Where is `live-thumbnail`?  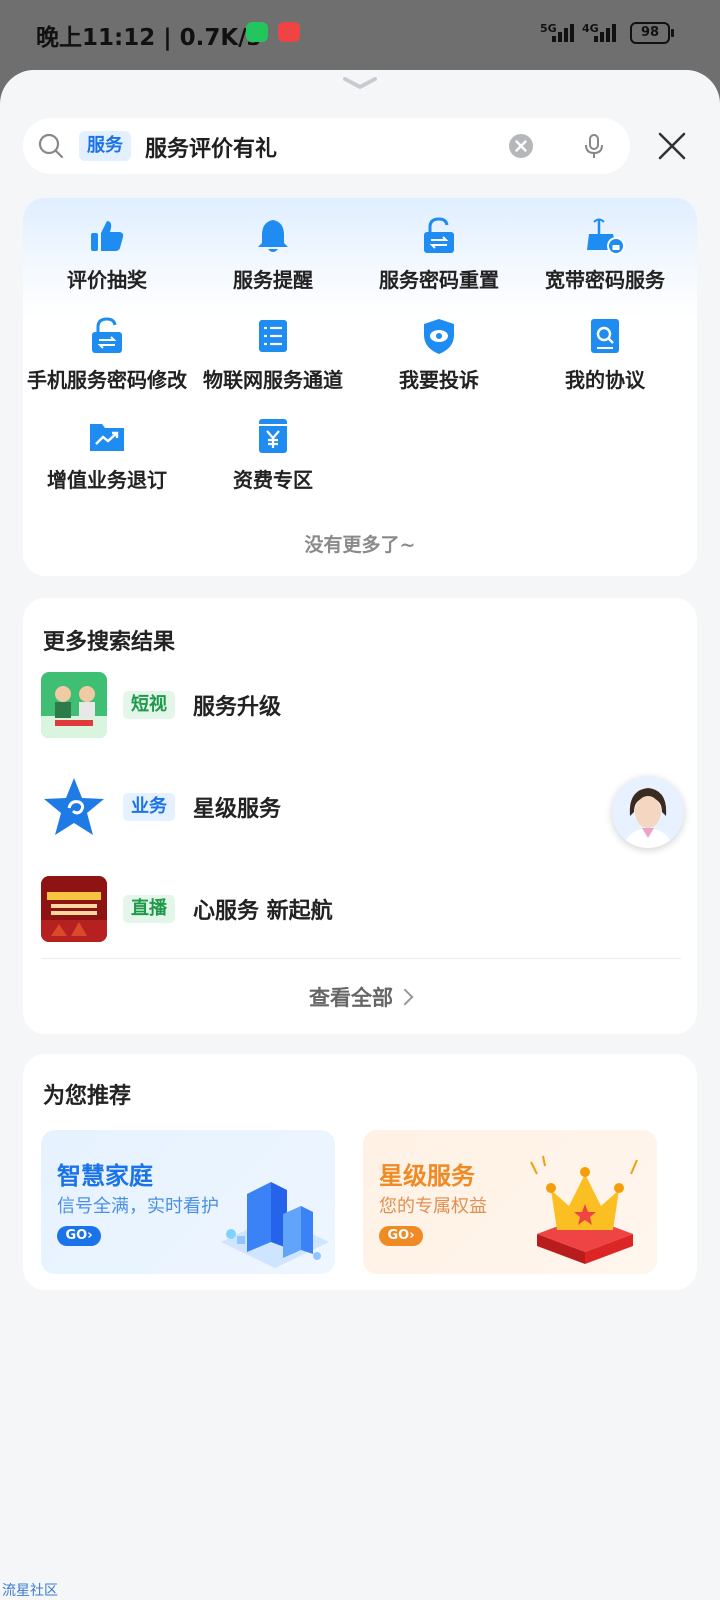 live-thumbnail is located at coordinates (74, 909).